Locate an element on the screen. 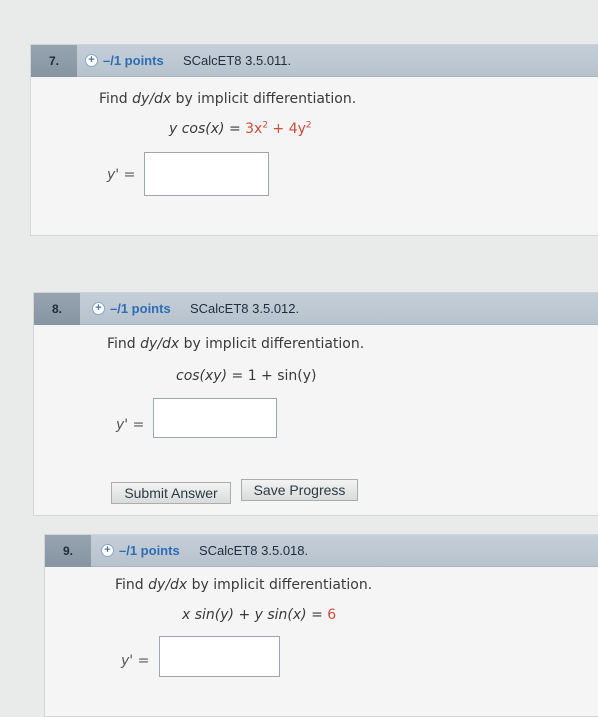  question-header: 7. + –/1 points SCalcET8 3.5.011. is located at coordinates (314, 61).